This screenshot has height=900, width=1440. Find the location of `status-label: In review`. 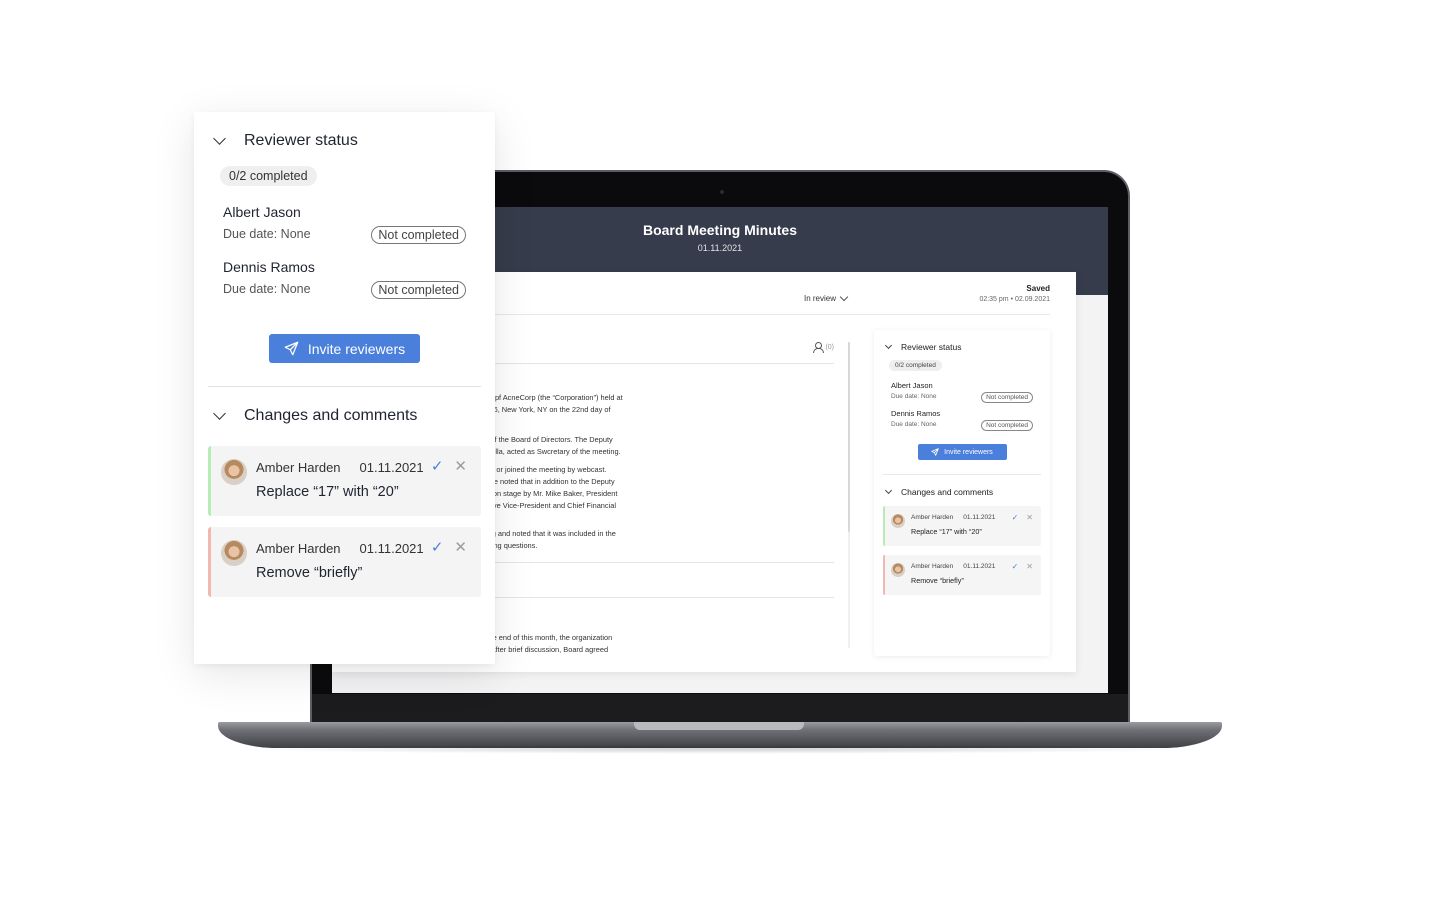

status-label: In review is located at coordinates (820, 298).